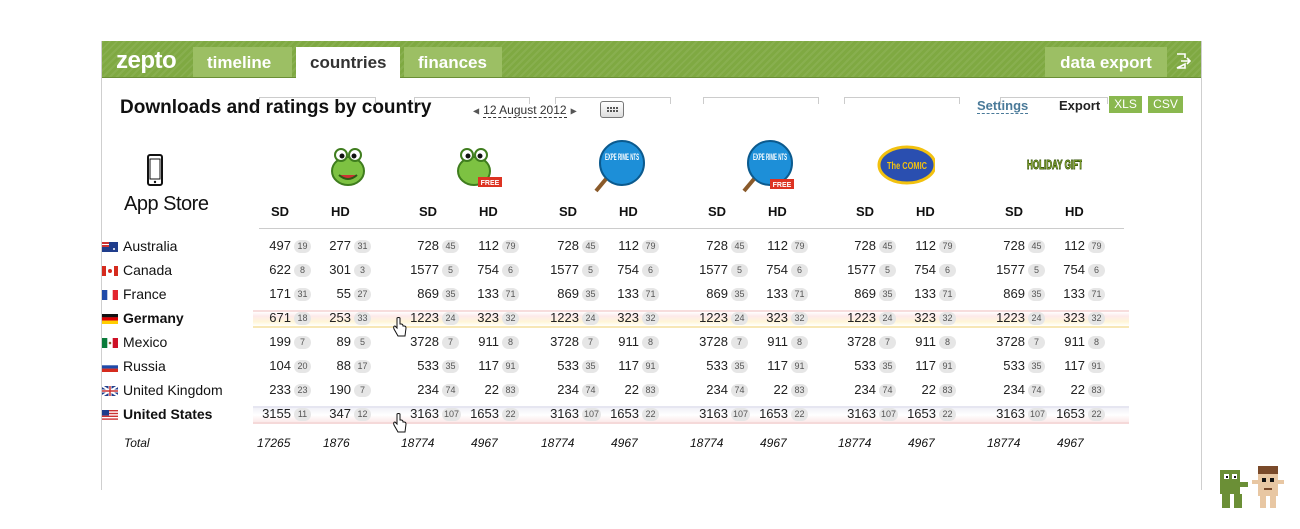  What do you see at coordinates (362, 343) in the screenshot?
I see `rating-badge: 5` at bounding box center [362, 343].